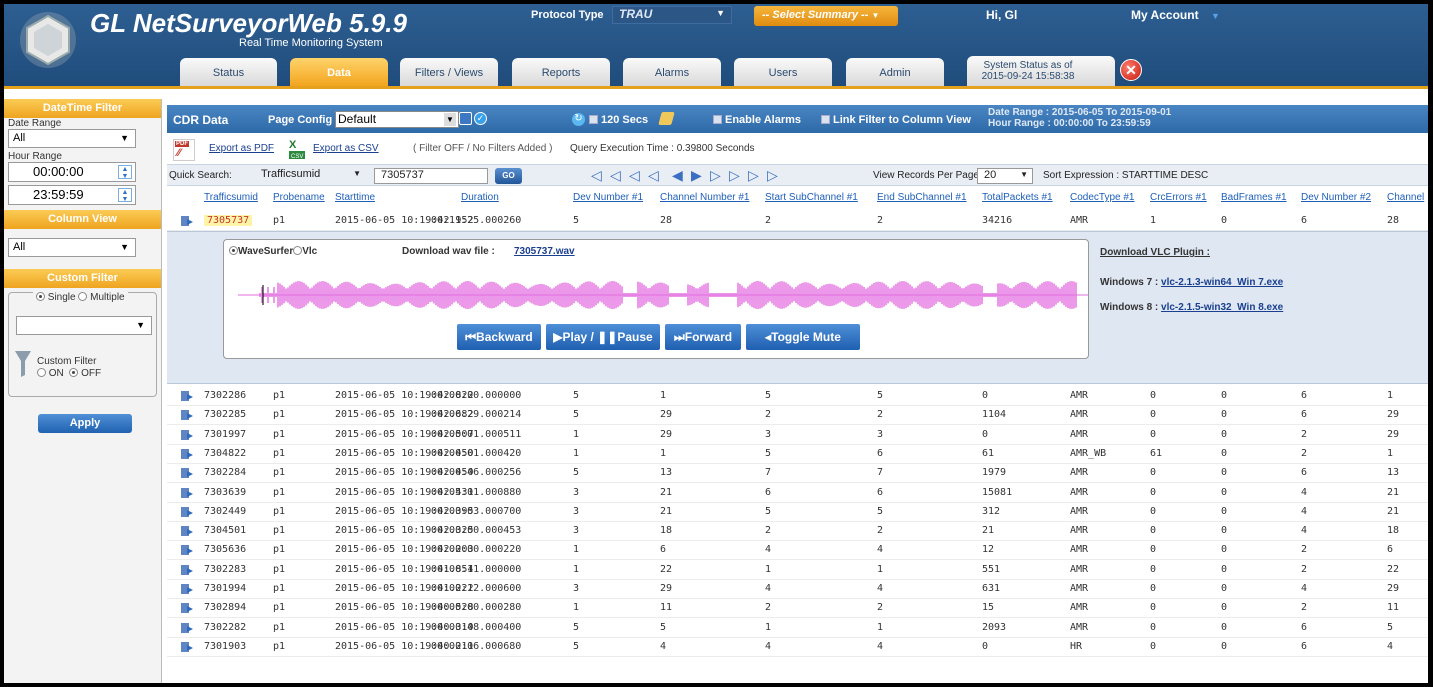 Image resolution: width=1433 pixels, height=687 pixels. Describe the element at coordinates (826, 16) in the screenshot. I see `summary-select: -- Select Summary -- ▼` at that location.